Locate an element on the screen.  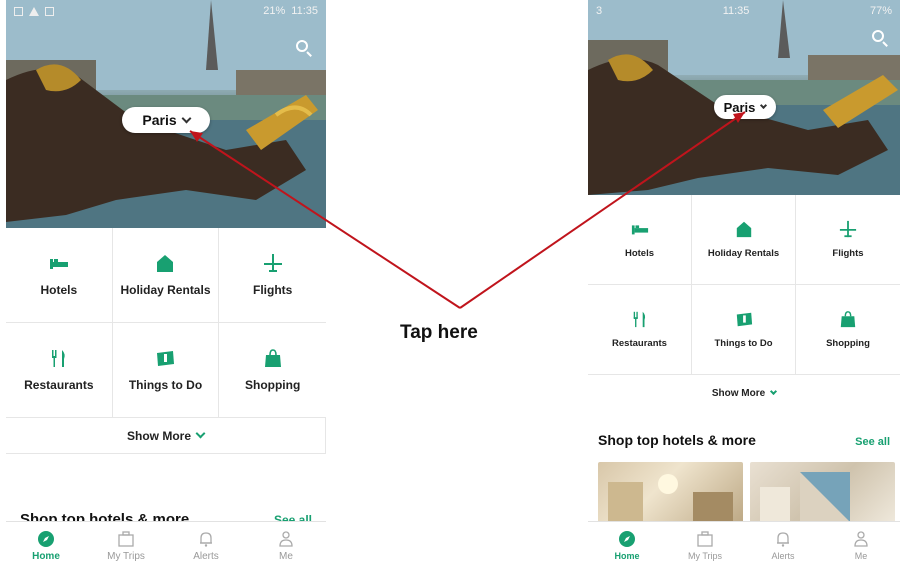
paris-hero-image: 21% 11:35 Paris is located at coordinates (166, 114).